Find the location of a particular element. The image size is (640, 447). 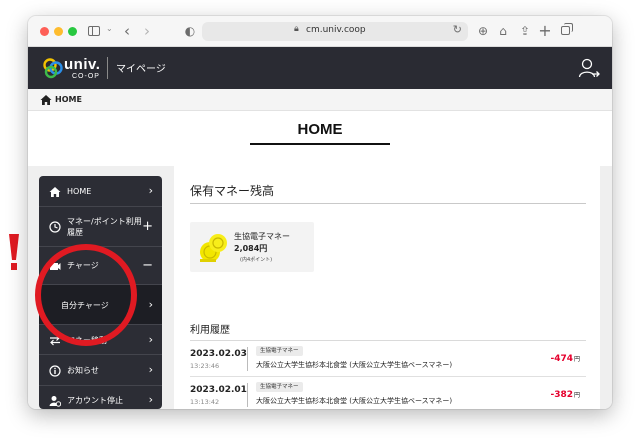

history-time: 13:13:42 is located at coordinates (205, 402).